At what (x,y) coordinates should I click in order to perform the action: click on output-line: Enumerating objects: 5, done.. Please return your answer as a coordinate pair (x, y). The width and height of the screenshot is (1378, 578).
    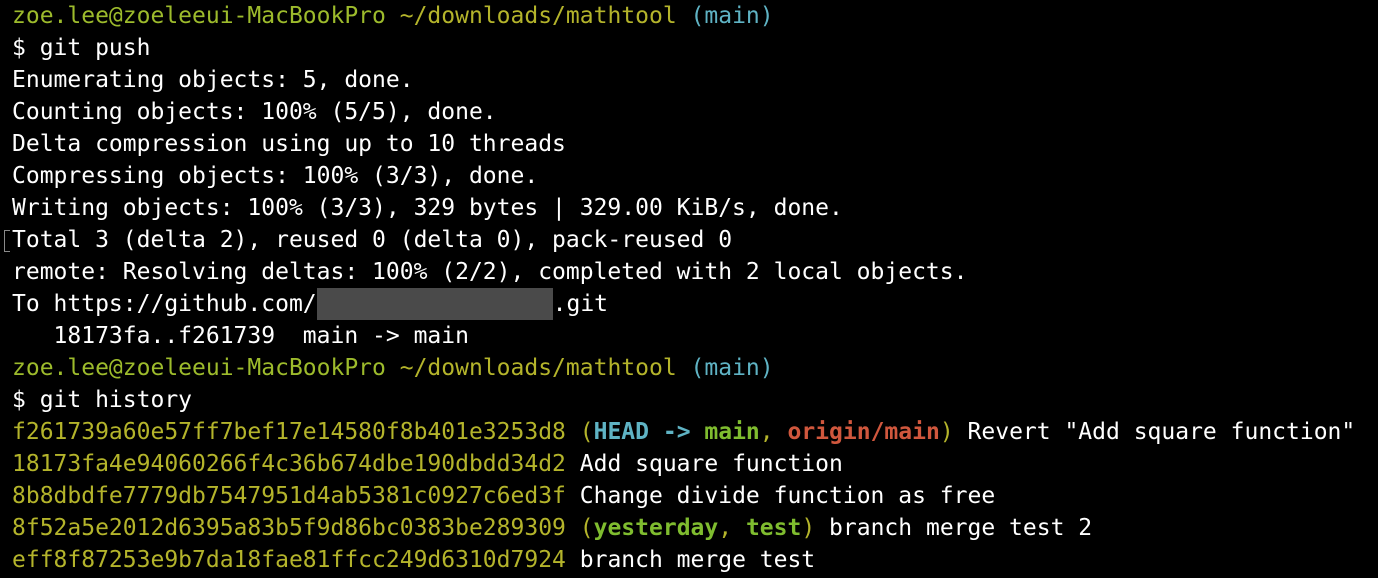
    Looking at the image, I should click on (213, 80).